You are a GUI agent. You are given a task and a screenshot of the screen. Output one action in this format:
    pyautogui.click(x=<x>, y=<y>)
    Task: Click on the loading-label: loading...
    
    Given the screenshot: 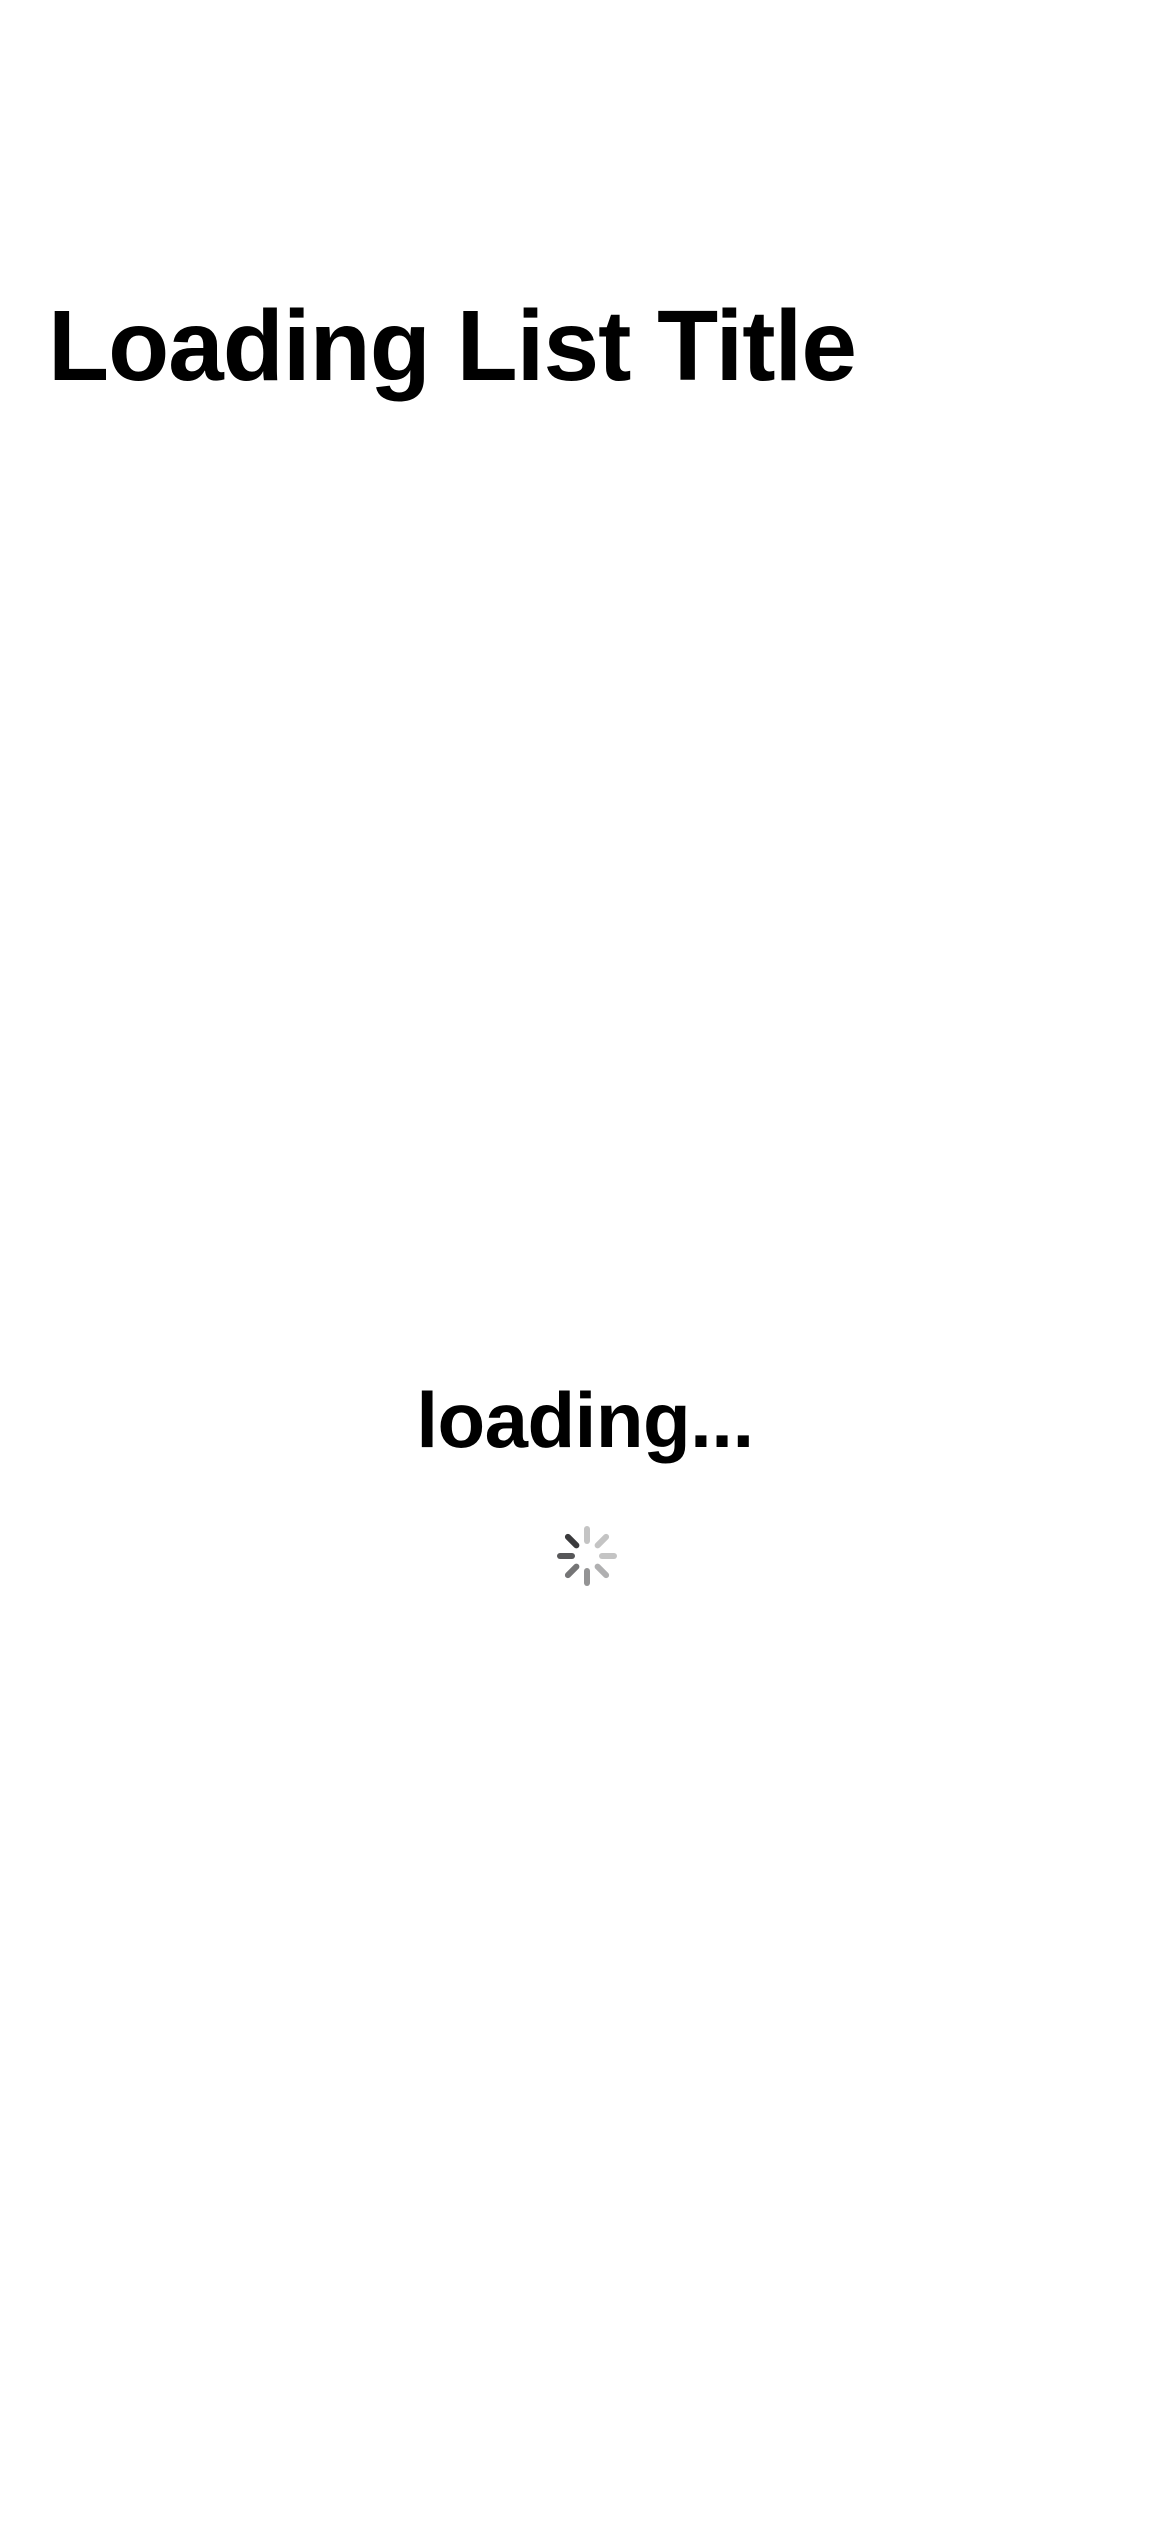 What is the action you would take?
    pyautogui.click(x=585, y=1420)
    